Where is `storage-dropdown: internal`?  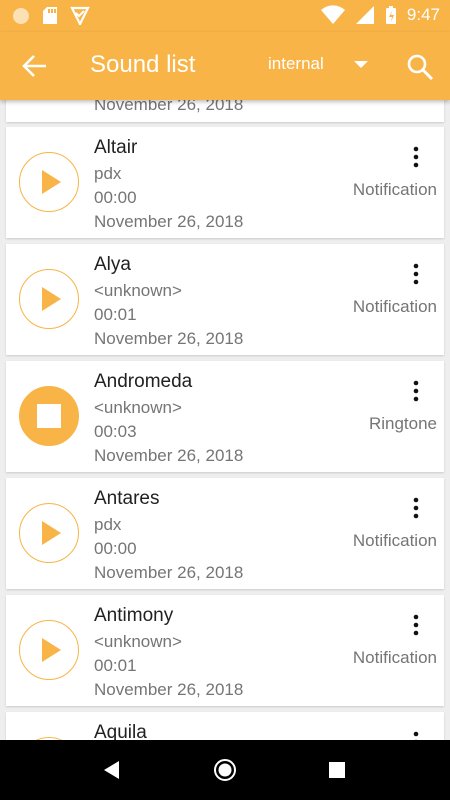 storage-dropdown: internal is located at coordinates (323, 67).